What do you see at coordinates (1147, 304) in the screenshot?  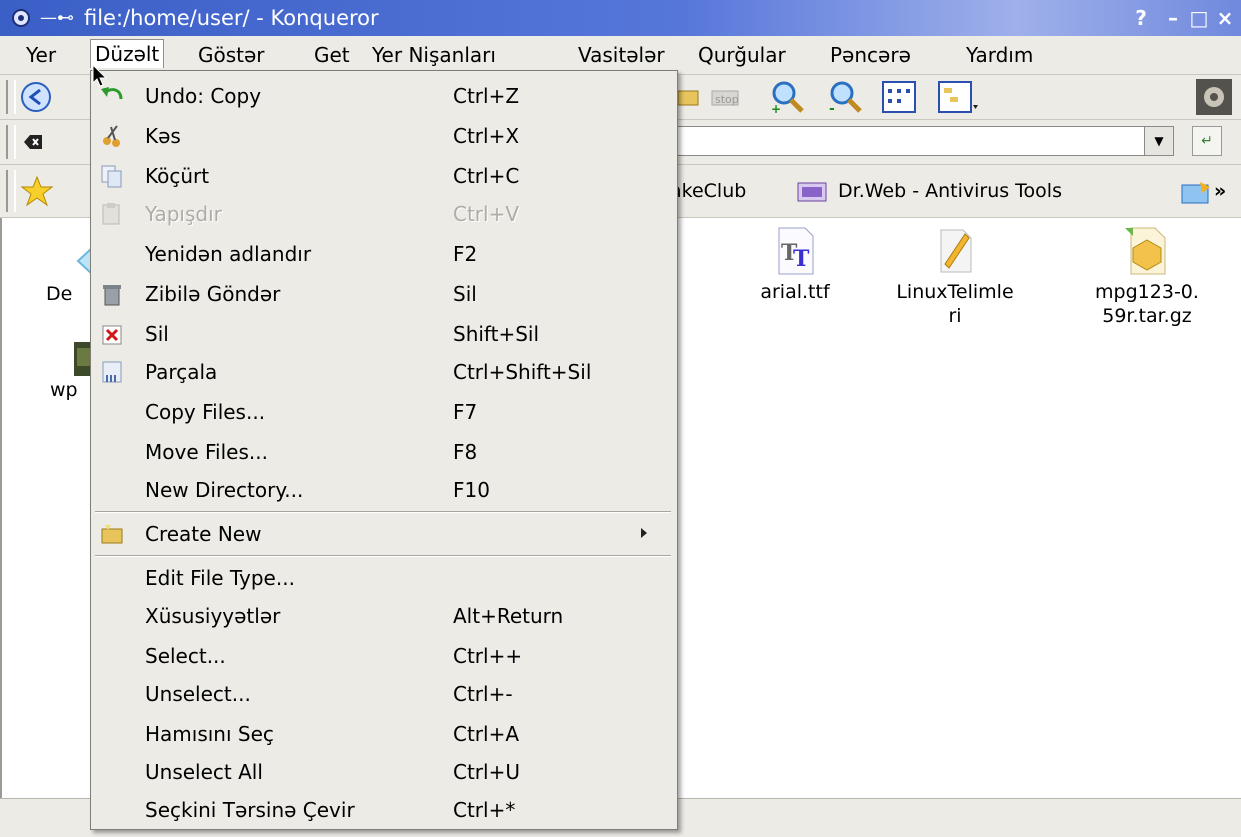 I see `file-label: mpg123-0. 59r.tar.gz` at bounding box center [1147, 304].